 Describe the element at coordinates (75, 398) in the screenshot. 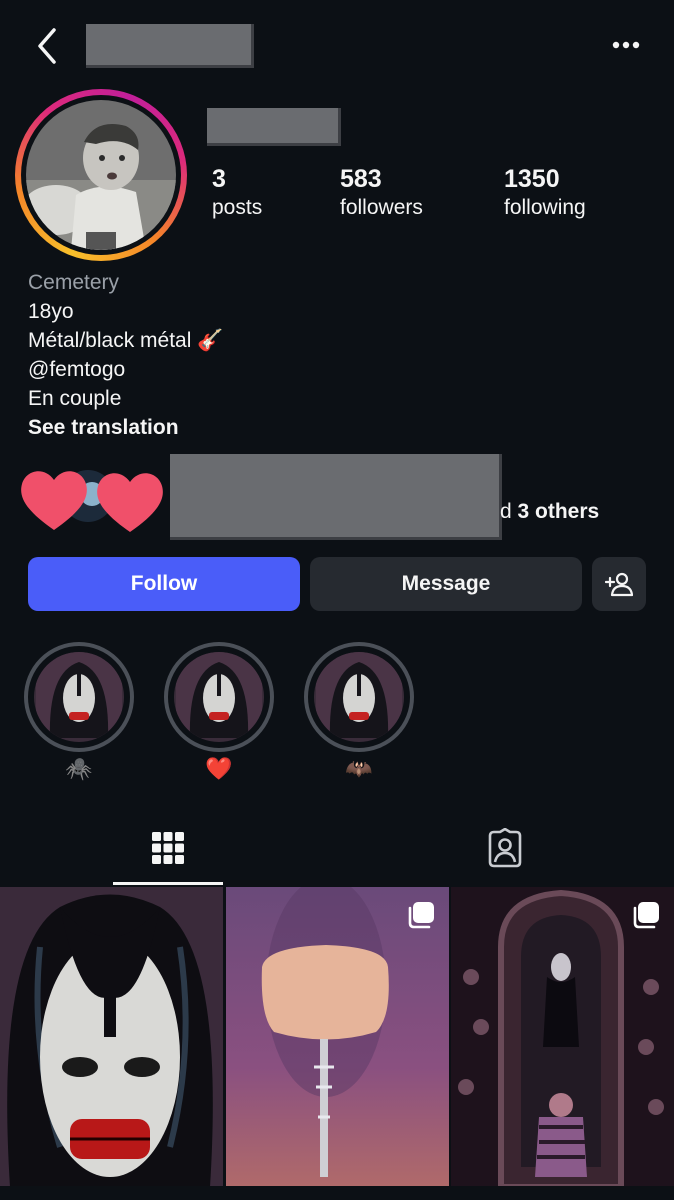

I see `bio-line: En couple` at that location.